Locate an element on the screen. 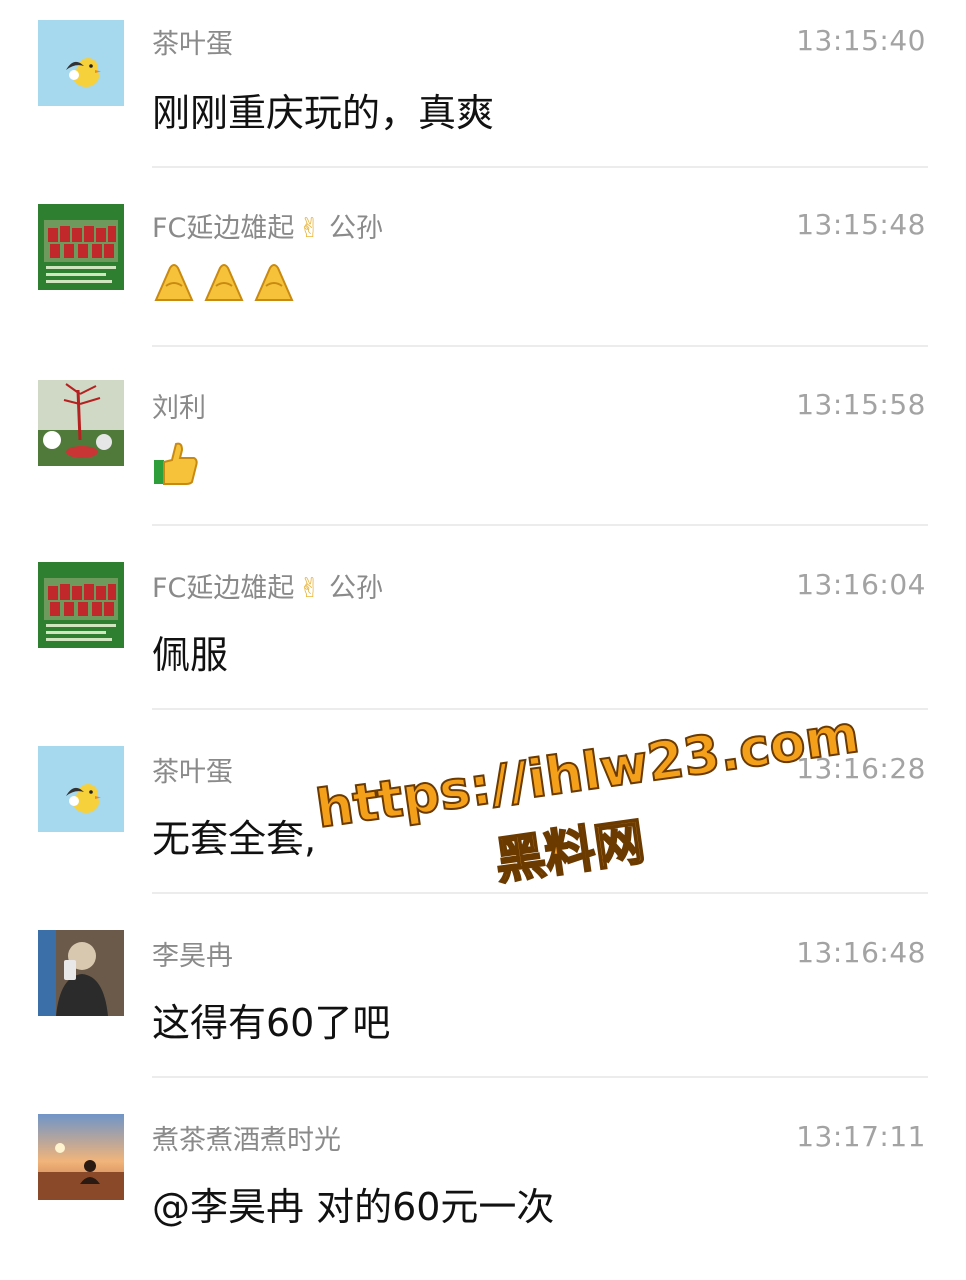 The image size is (966, 1280). watermark: https://ihlw23.com 黑料网 is located at coordinates (587, 812).